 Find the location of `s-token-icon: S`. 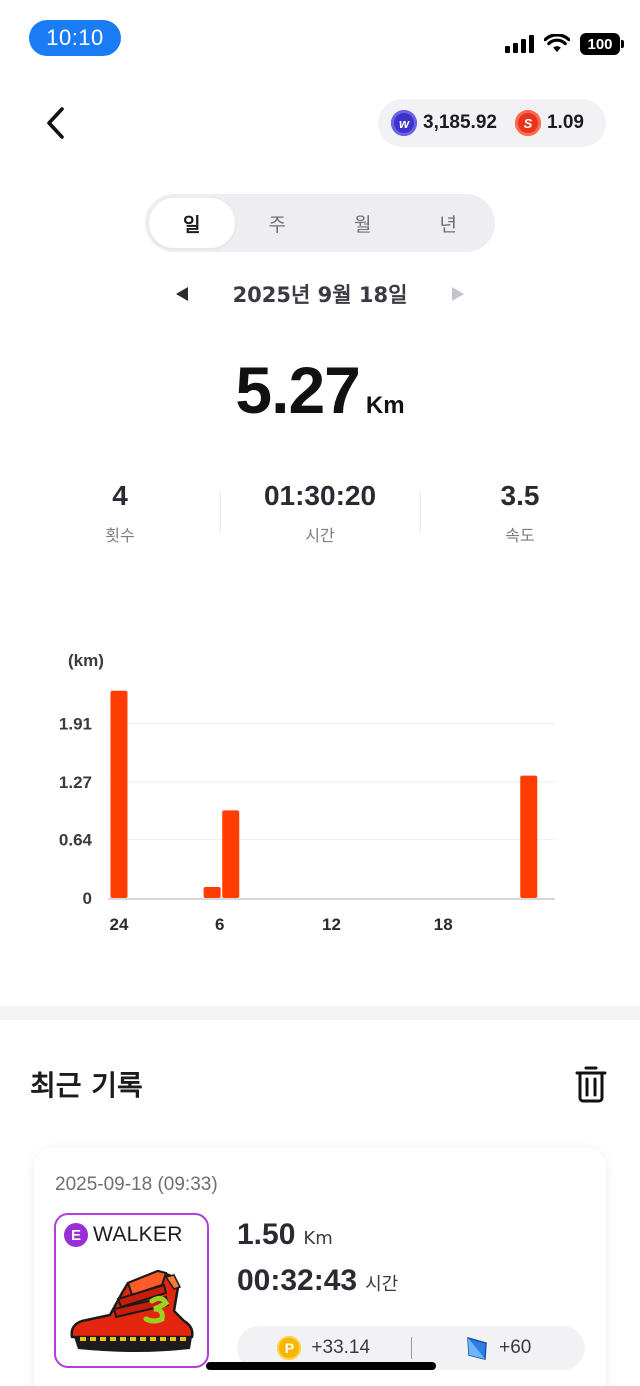

s-token-icon: S is located at coordinates (527, 123).